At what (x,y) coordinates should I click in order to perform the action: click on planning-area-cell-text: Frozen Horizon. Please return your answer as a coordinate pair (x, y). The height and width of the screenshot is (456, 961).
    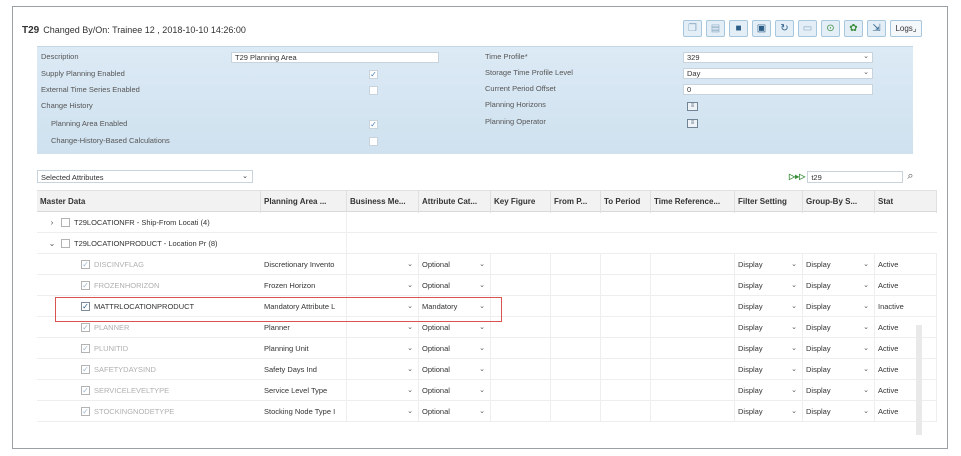
    Looking at the image, I should click on (290, 285).